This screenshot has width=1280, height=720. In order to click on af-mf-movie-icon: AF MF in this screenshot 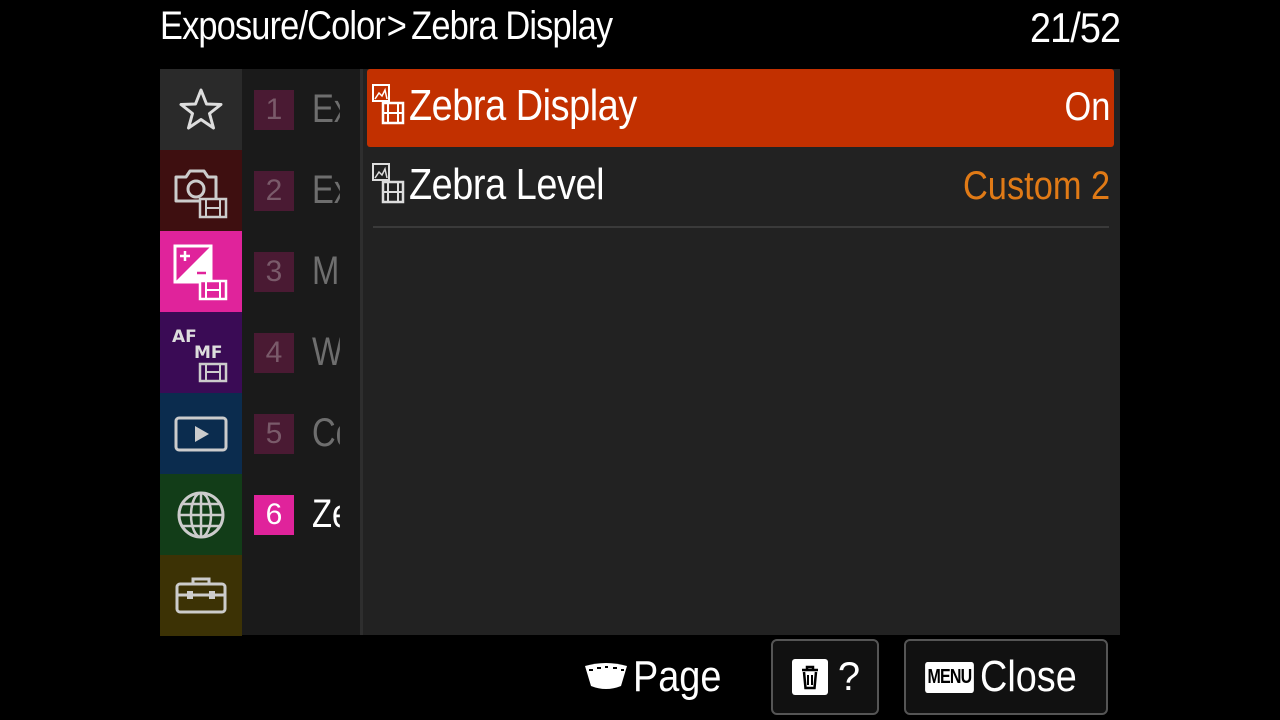, I will do `click(200, 354)`.